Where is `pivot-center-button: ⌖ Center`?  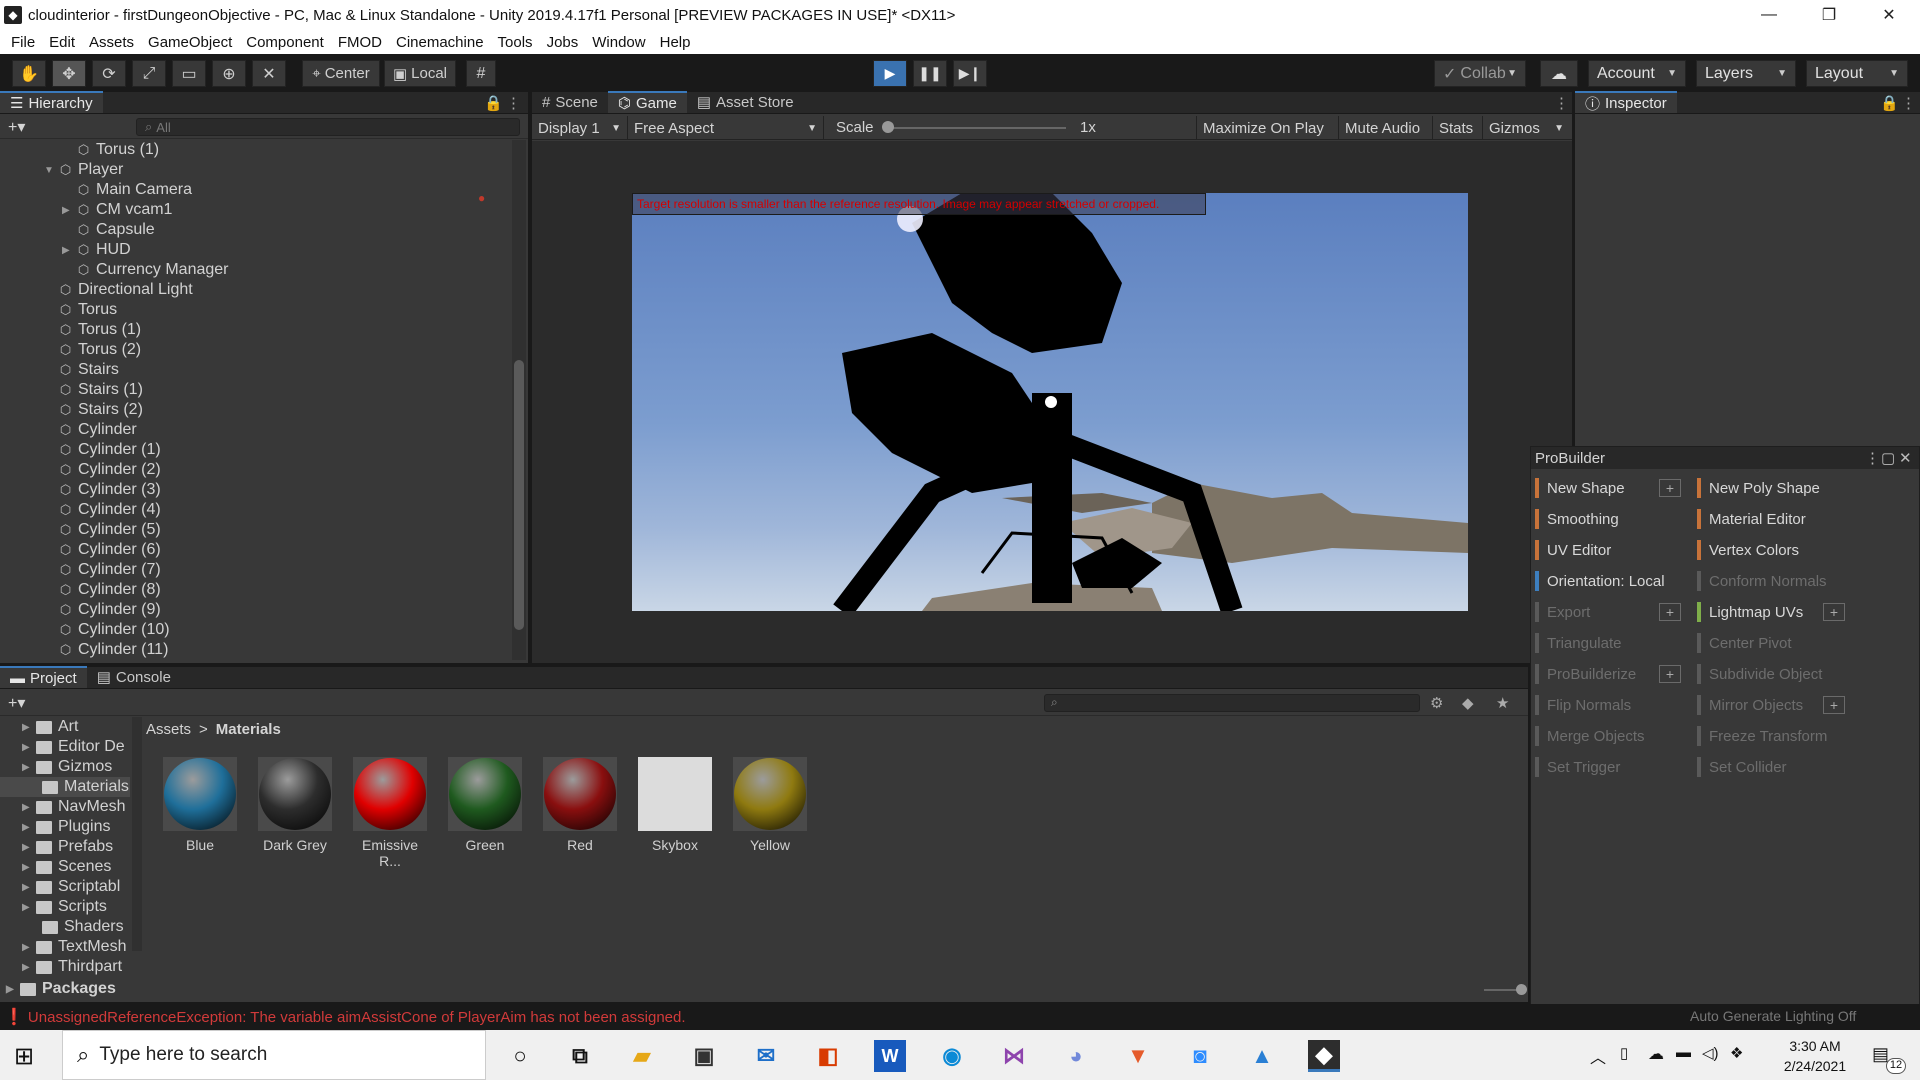 pivot-center-button: ⌖ Center is located at coordinates (341, 73).